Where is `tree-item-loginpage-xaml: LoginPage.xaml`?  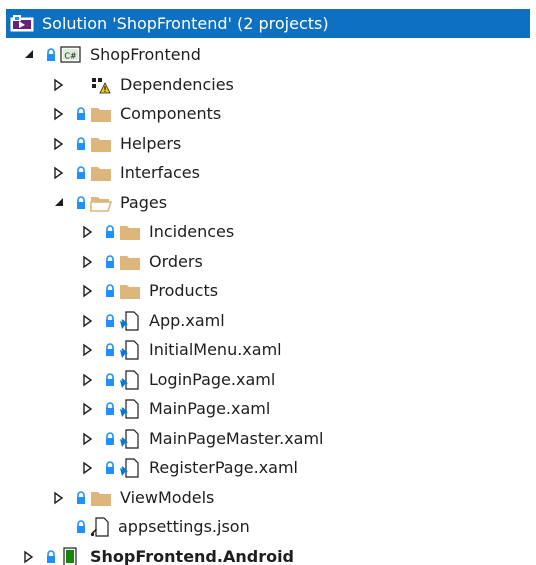 tree-item-loginpage-xaml: LoginPage.xaml is located at coordinates (178, 379).